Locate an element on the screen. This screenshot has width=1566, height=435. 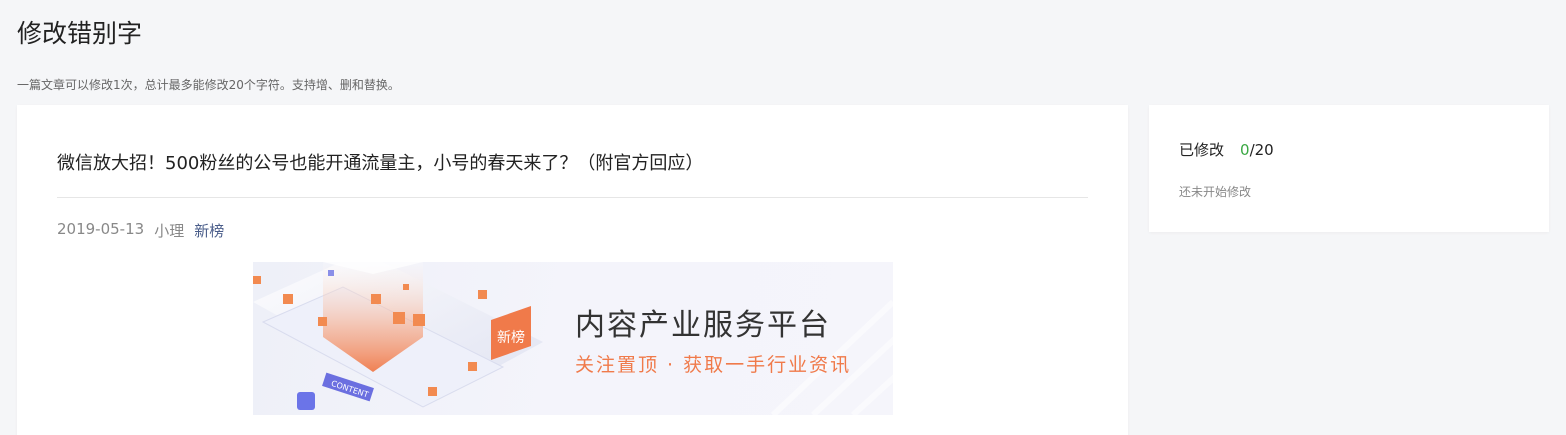
banner-logo-text: 新榜 is located at coordinates (511, 337).